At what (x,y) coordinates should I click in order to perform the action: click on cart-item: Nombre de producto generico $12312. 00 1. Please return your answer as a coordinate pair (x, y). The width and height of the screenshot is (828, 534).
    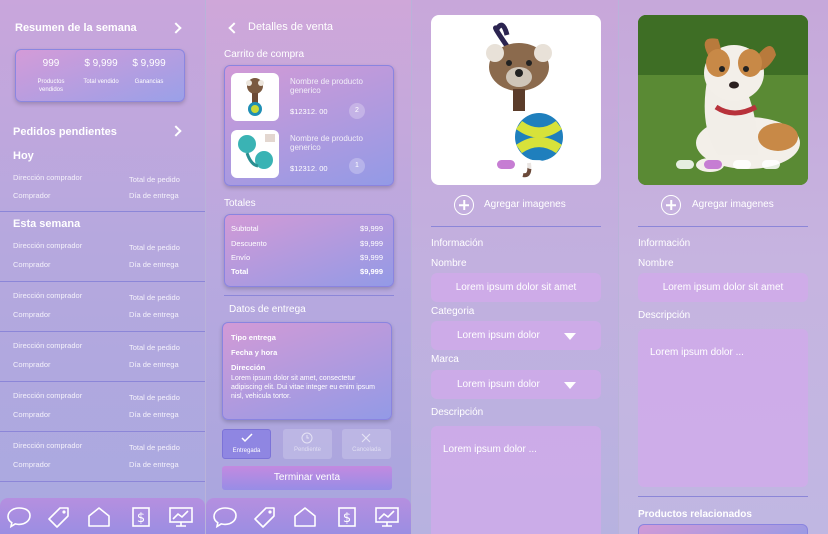
    Looking at the image, I should click on (309, 155).